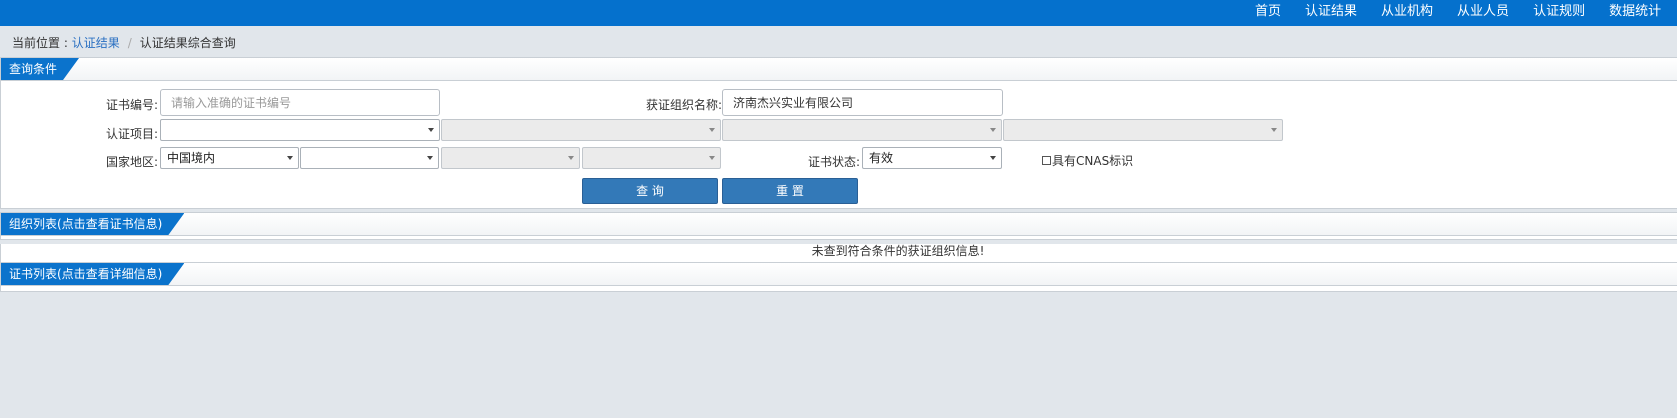 The height and width of the screenshot is (418, 1677). Describe the element at coordinates (1268, 13) in the screenshot. I see `nav-home: 首页` at that location.